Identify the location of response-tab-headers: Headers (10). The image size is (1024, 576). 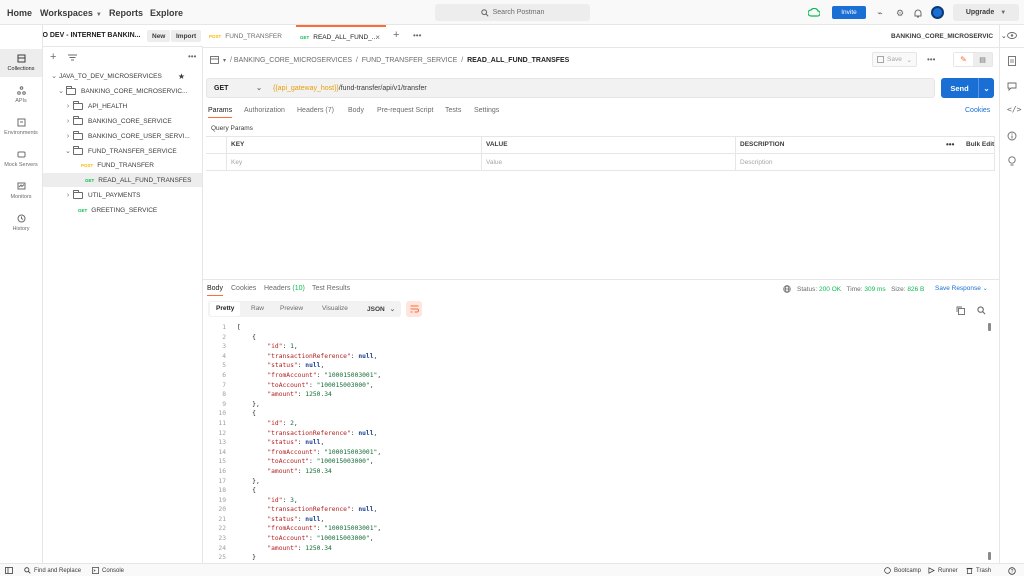
(284, 288).